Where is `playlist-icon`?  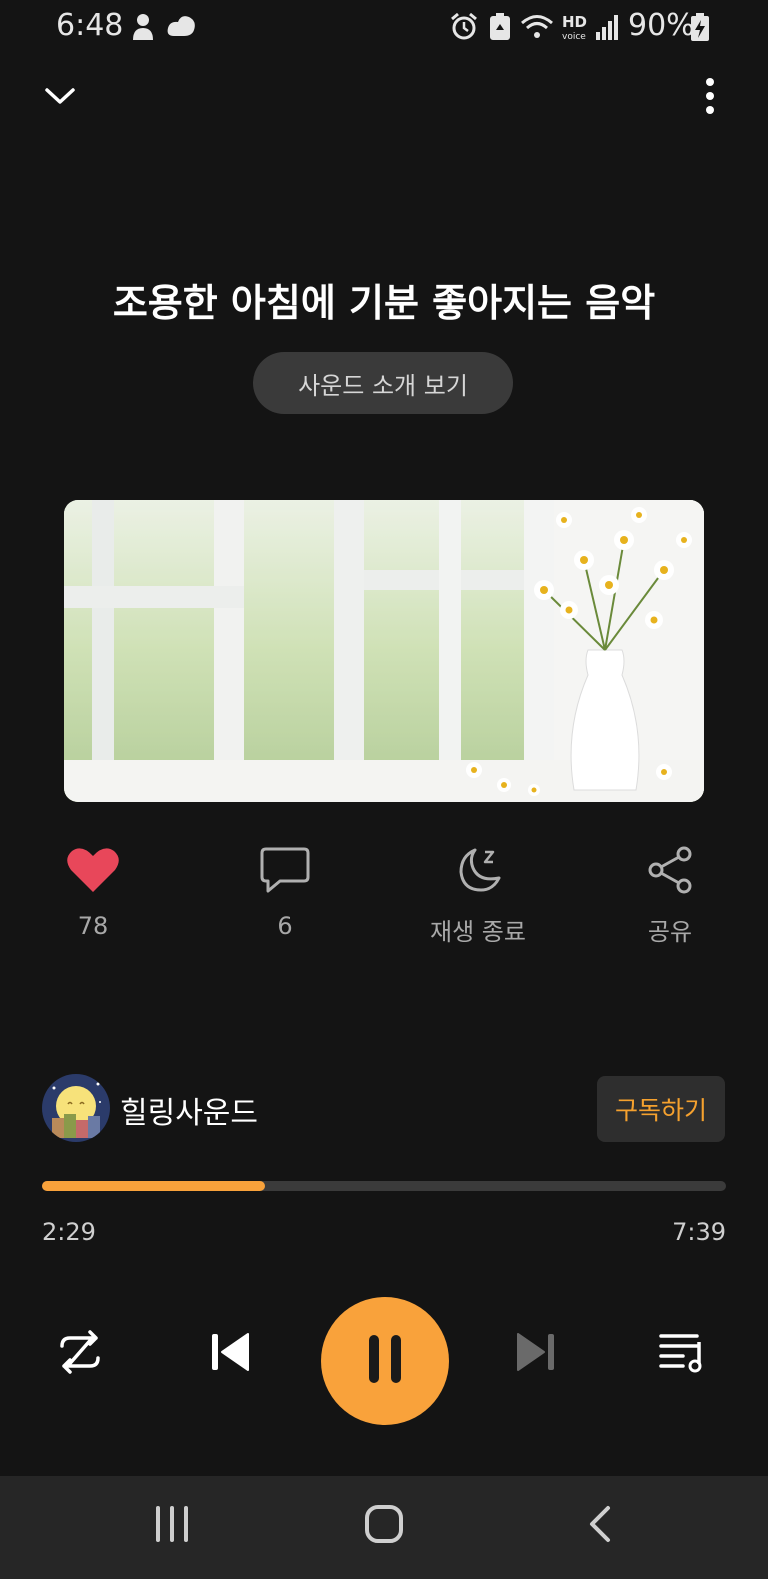
playlist-icon is located at coordinates (682, 1354).